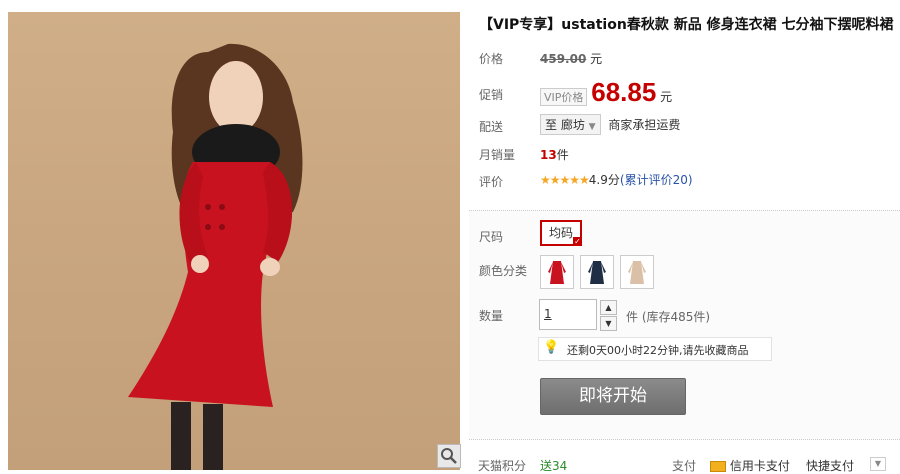  What do you see at coordinates (750, 465) in the screenshot?
I see `credit-card-pay: 信用卡支付` at bounding box center [750, 465].